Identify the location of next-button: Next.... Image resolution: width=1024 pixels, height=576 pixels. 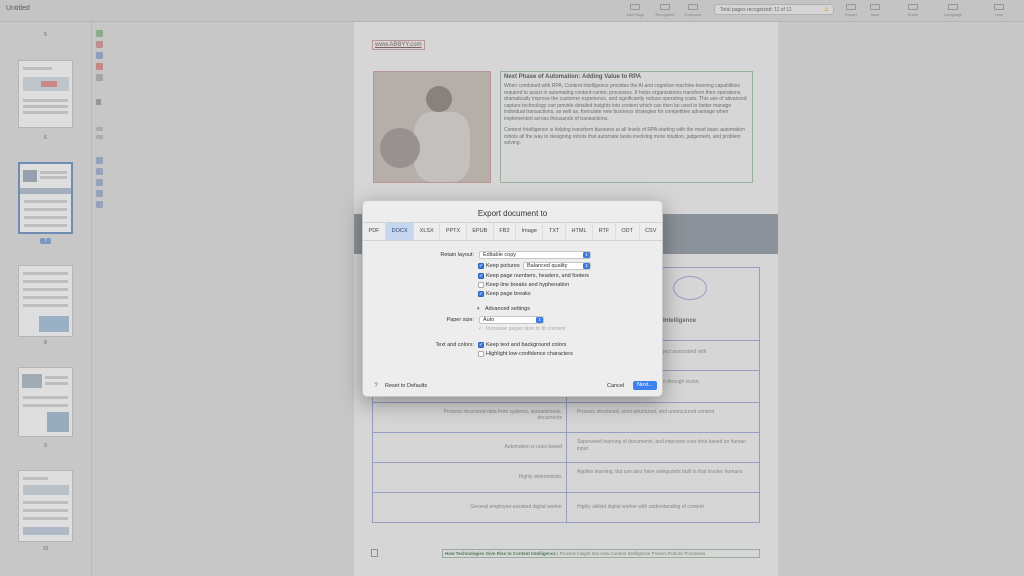
(645, 385).